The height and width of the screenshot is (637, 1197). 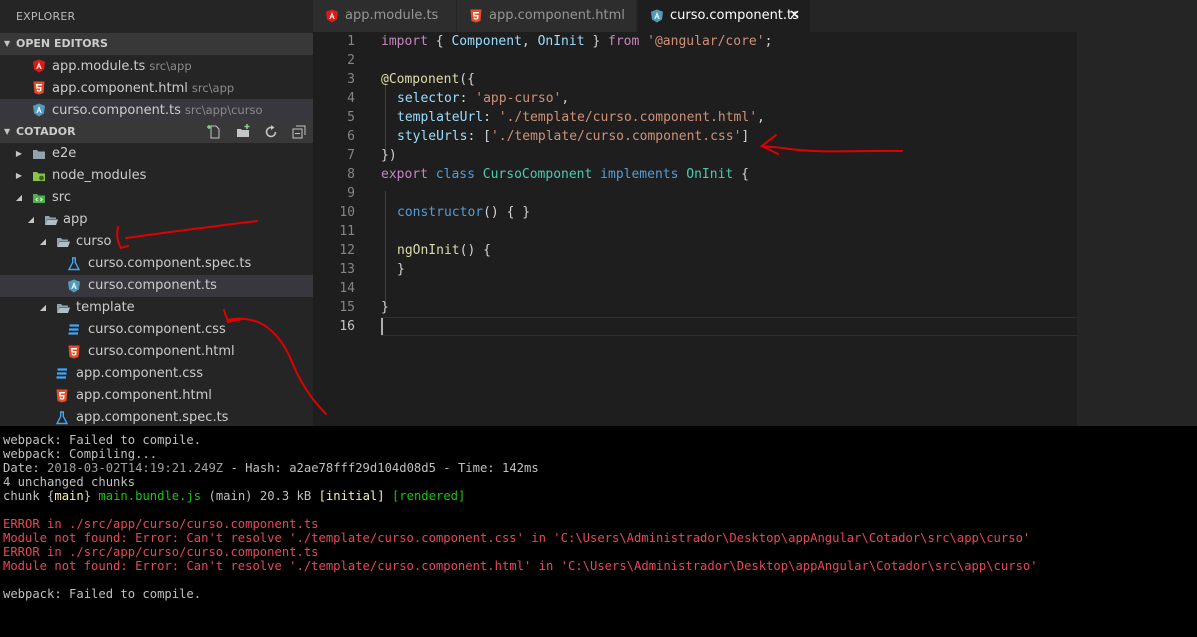 What do you see at coordinates (385, 248) in the screenshot?
I see `indent-guide` at bounding box center [385, 248].